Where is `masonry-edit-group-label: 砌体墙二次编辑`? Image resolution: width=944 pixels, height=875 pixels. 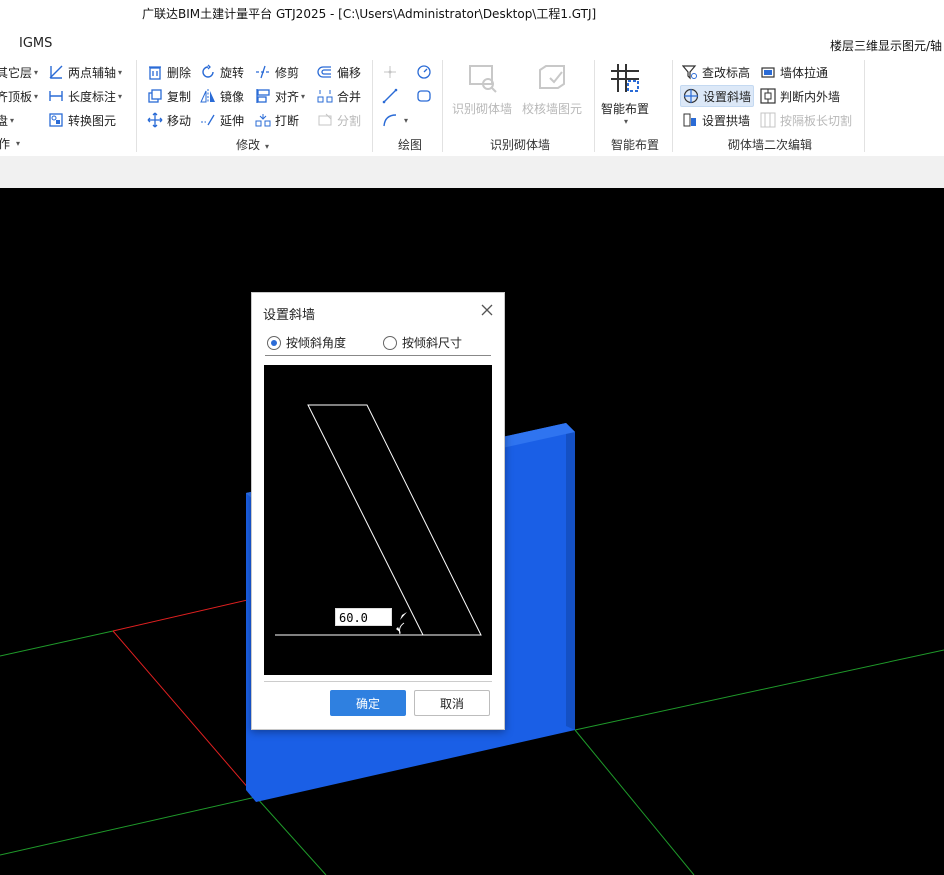
masonry-edit-group-label: 砌体墙二次编辑 is located at coordinates (770, 145).